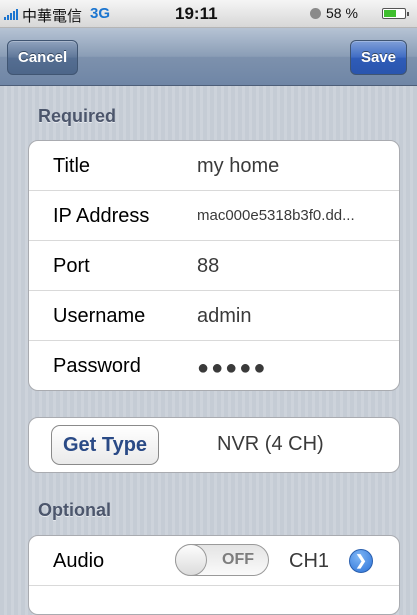 The image size is (417, 615). I want to click on rotation-lock-icon, so click(315, 13).